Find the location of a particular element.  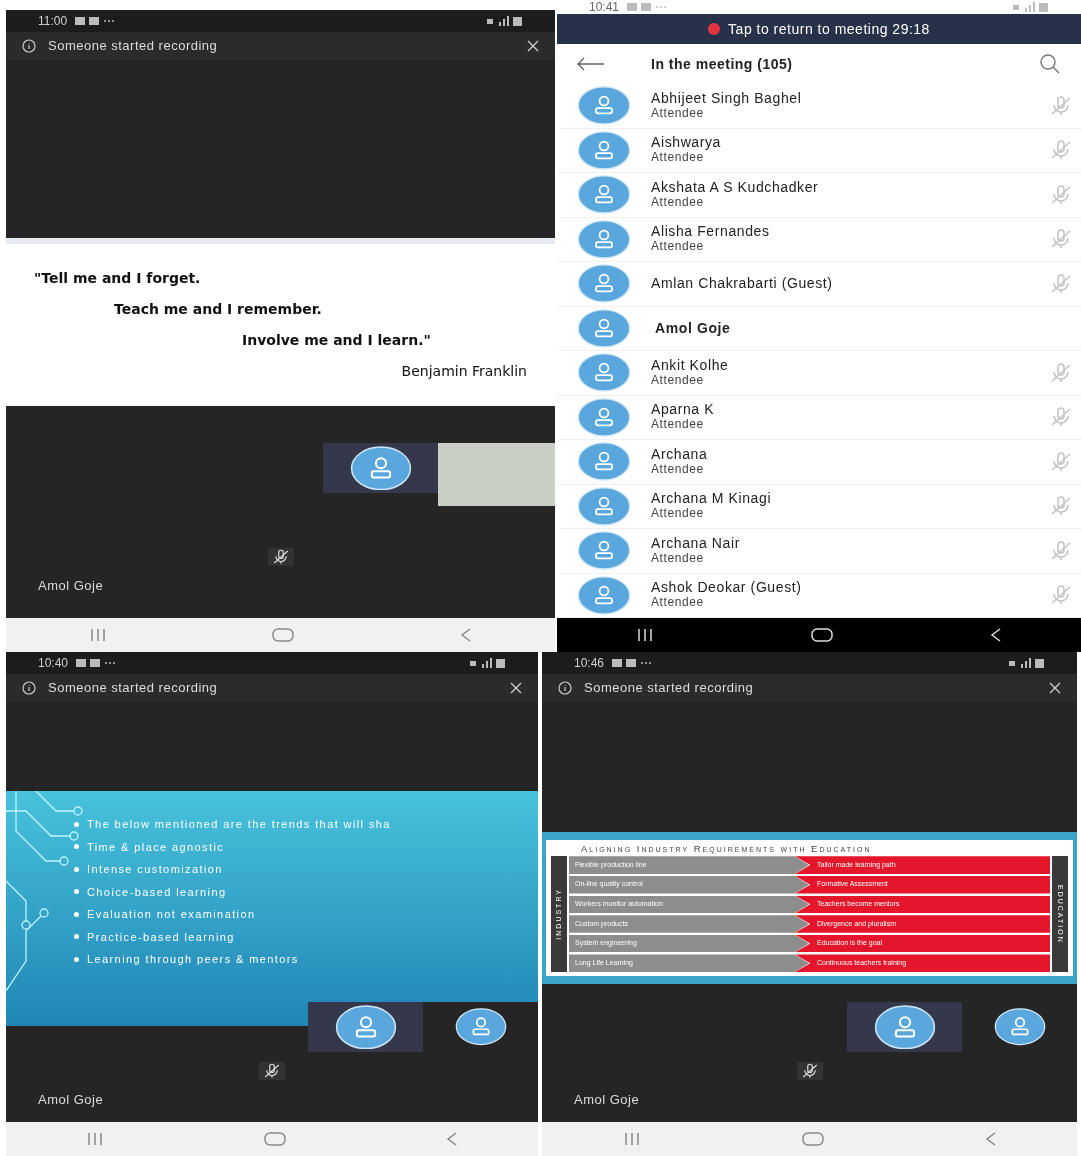

clock-time: 10:40 is located at coordinates (53, 663).